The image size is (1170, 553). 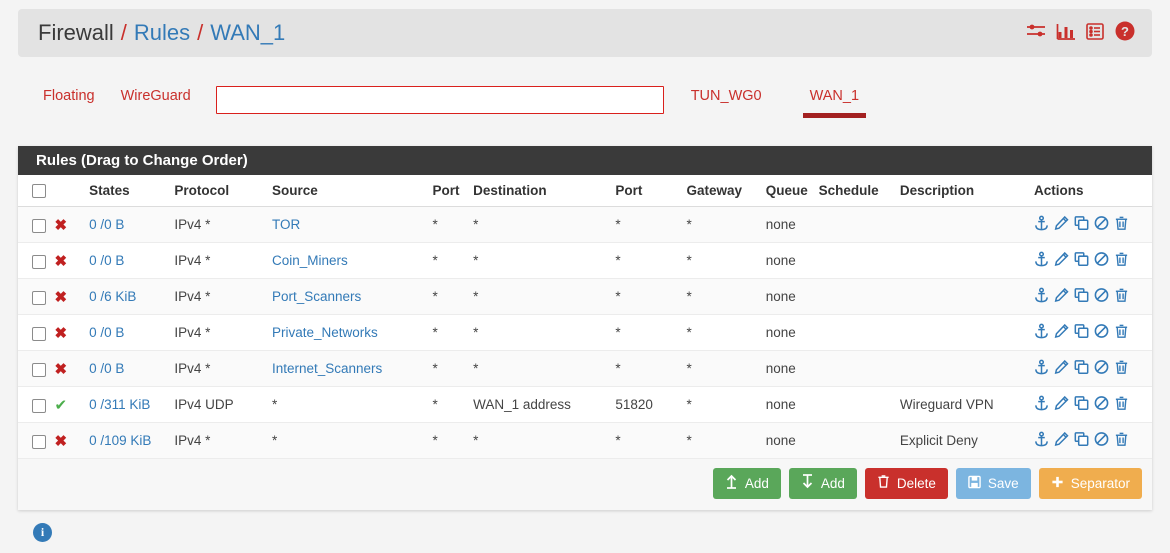 I want to click on delete-rules-button: Delete, so click(x=906, y=484).